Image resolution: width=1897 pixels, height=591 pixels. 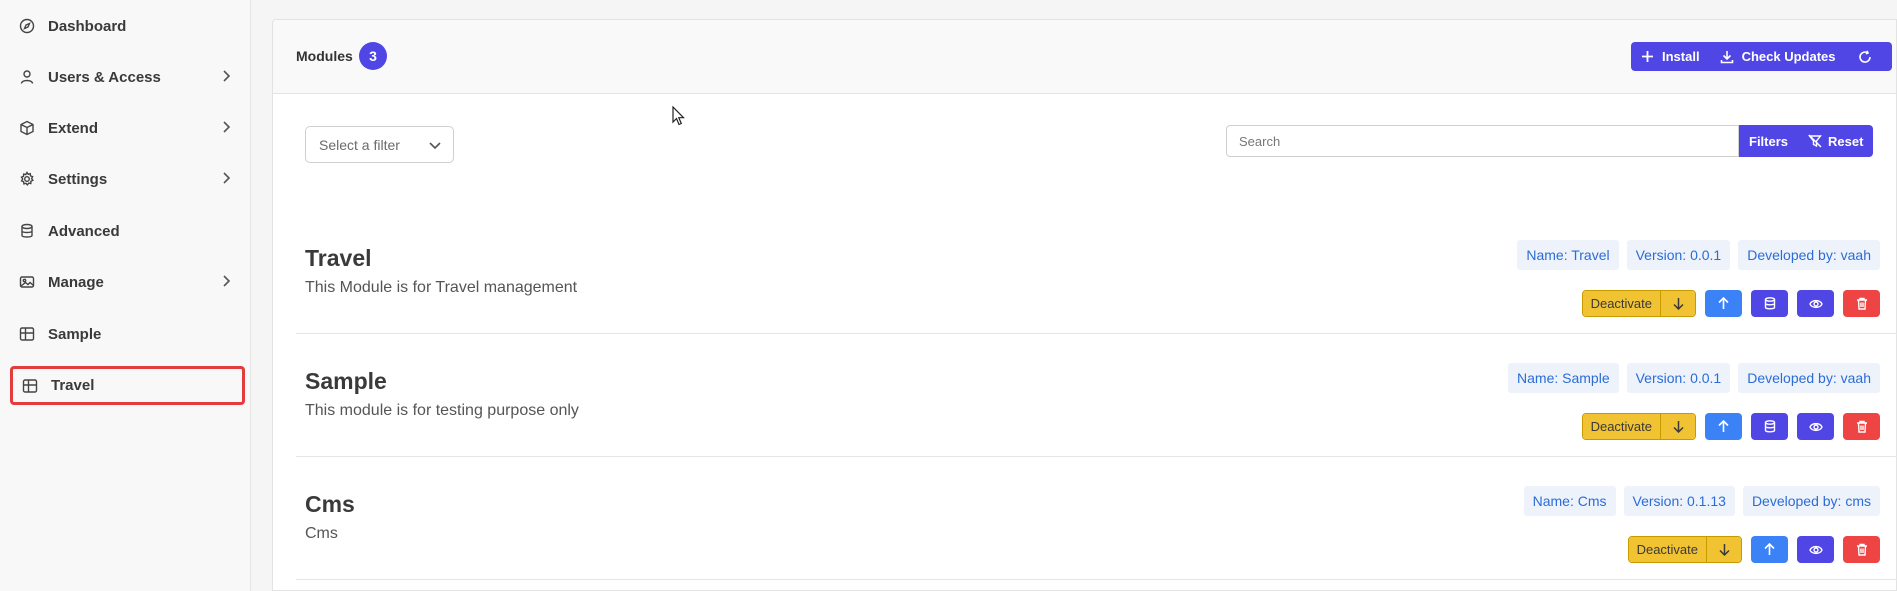 What do you see at coordinates (321, 533) in the screenshot?
I see `module-description: Cms` at bounding box center [321, 533].